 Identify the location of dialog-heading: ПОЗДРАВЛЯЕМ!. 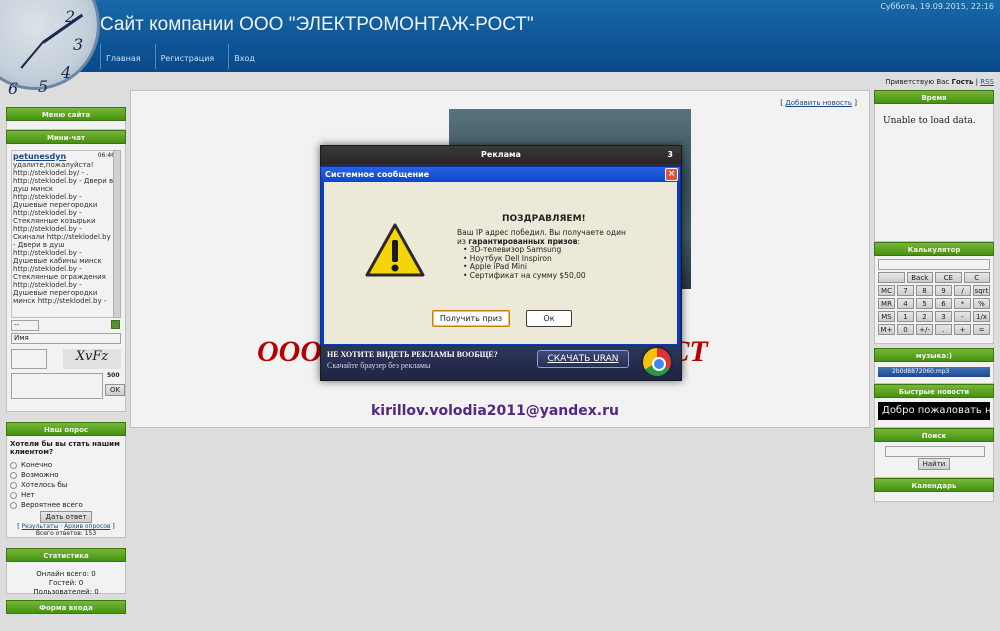
(544, 219).